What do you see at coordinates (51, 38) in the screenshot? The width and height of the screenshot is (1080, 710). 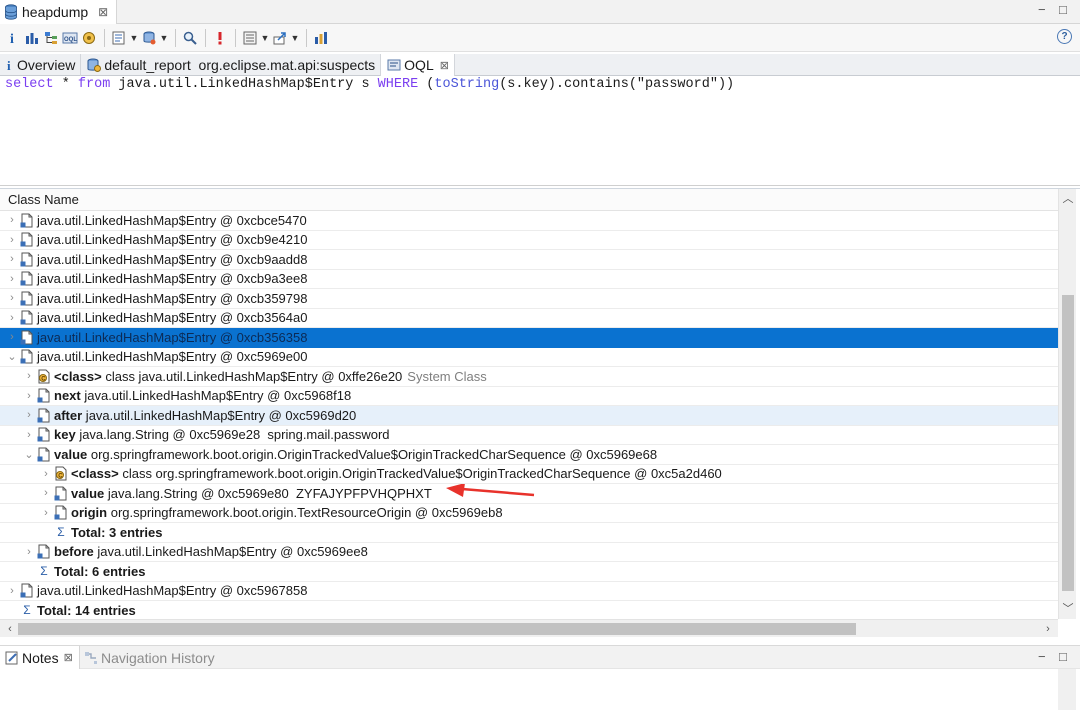 I see `dominator-tree-icon` at bounding box center [51, 38].